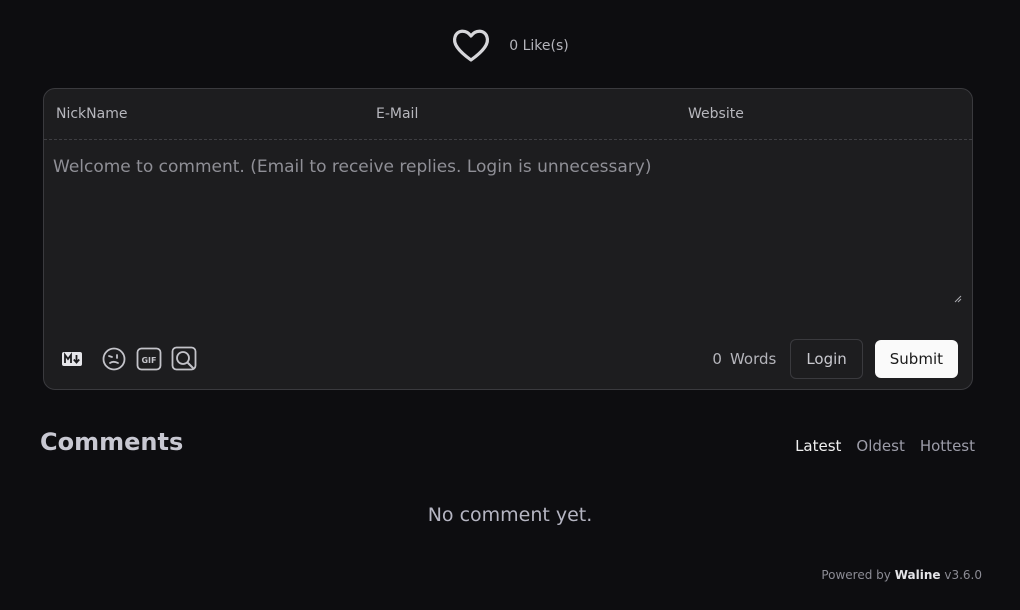 The width and height of the screenshot is (1020, 610). Describe the element at coordinates (963, 575) in the screenshot. I see `version-text: v3.6.0` at that location.